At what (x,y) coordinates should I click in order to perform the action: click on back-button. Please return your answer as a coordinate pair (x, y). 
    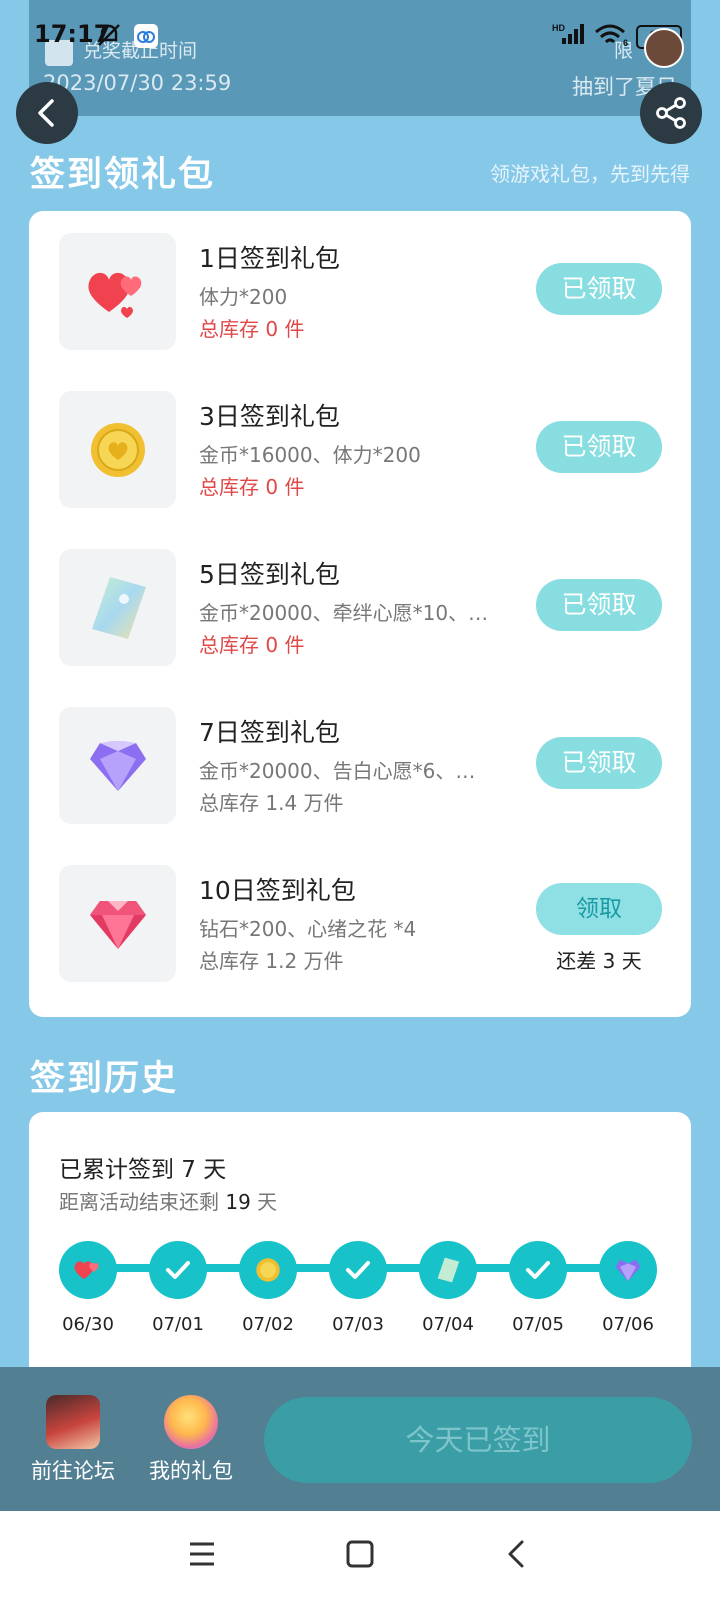
    Looking at the image, I should click on (47, 113).